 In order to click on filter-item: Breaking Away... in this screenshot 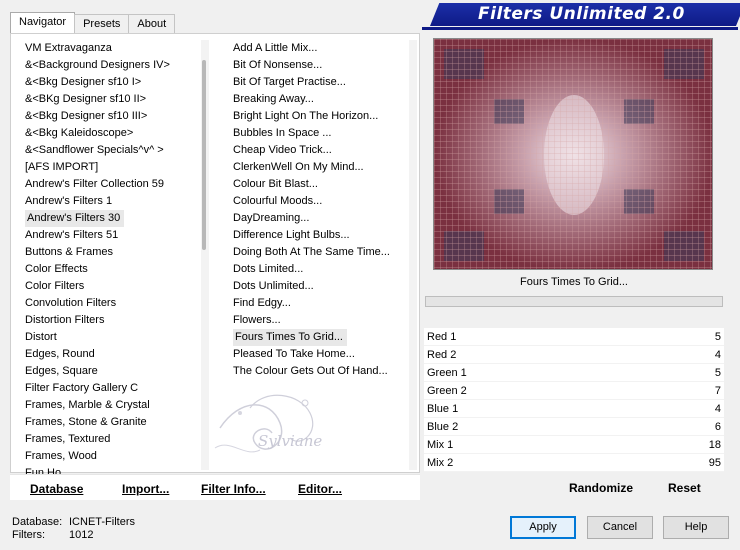, I will do `click(326, 99)`.